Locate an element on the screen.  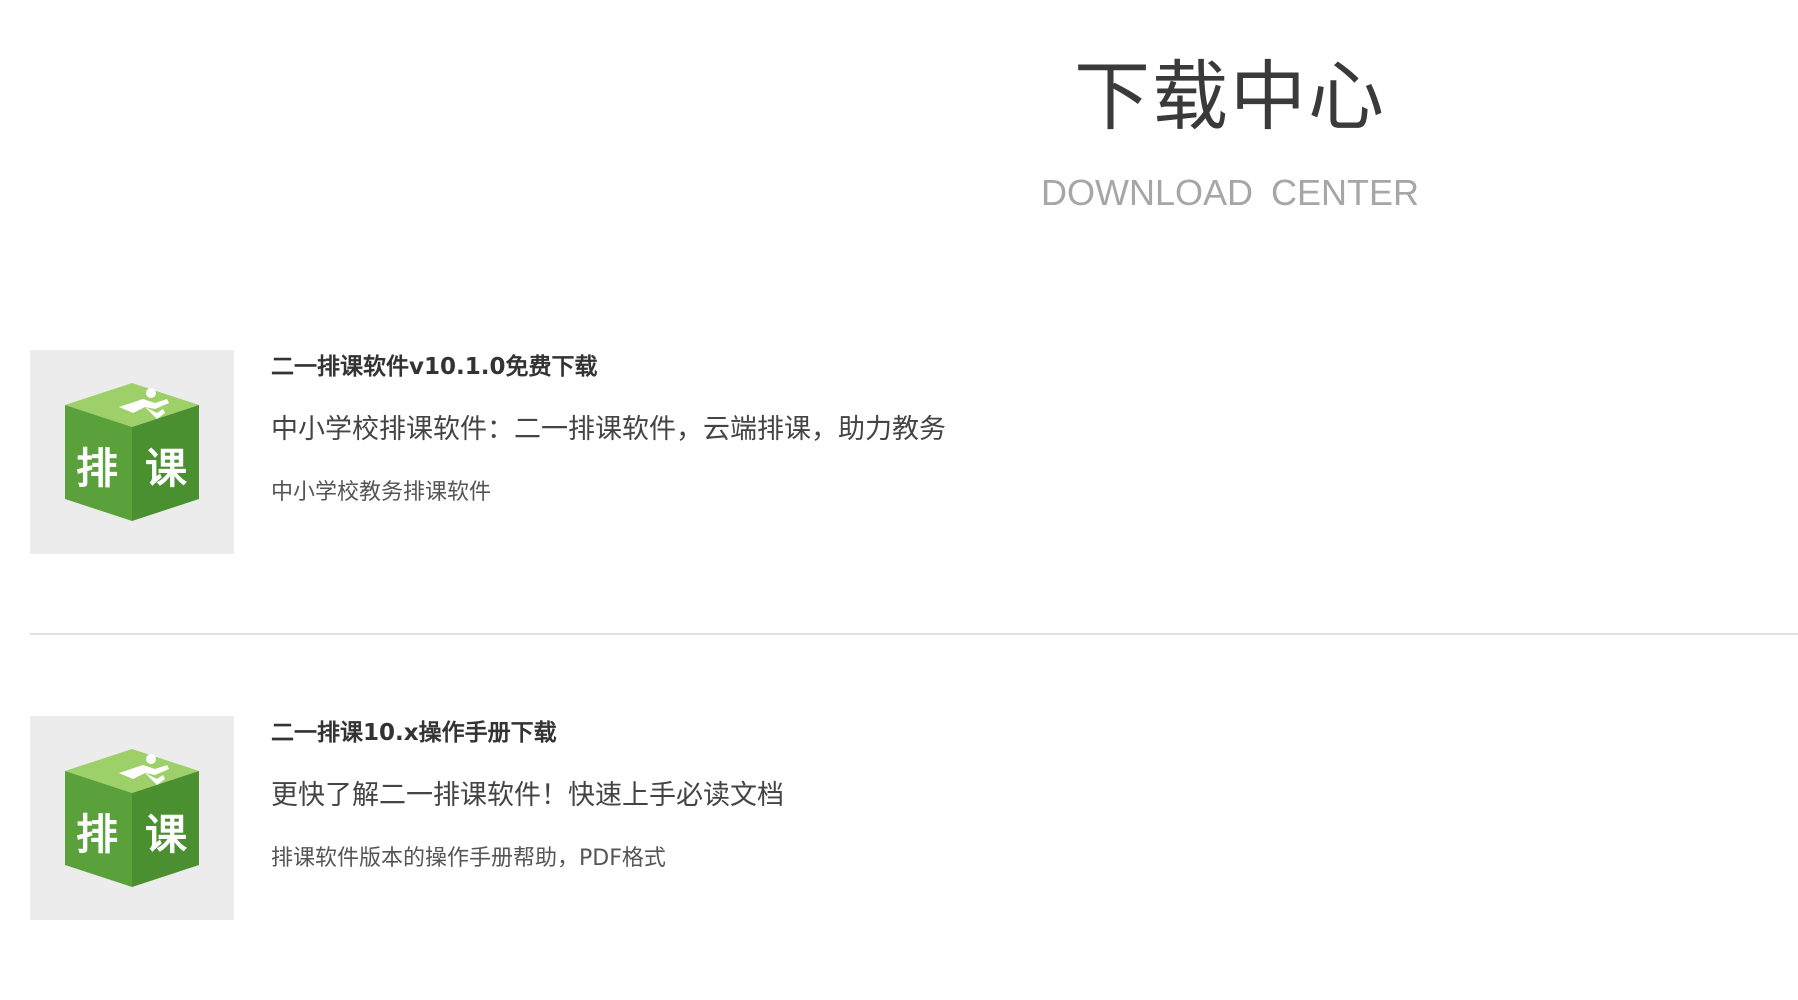
download-description: 更快了解二一排课软件！快速上手必读文档 is located at coordinates (527, 795).